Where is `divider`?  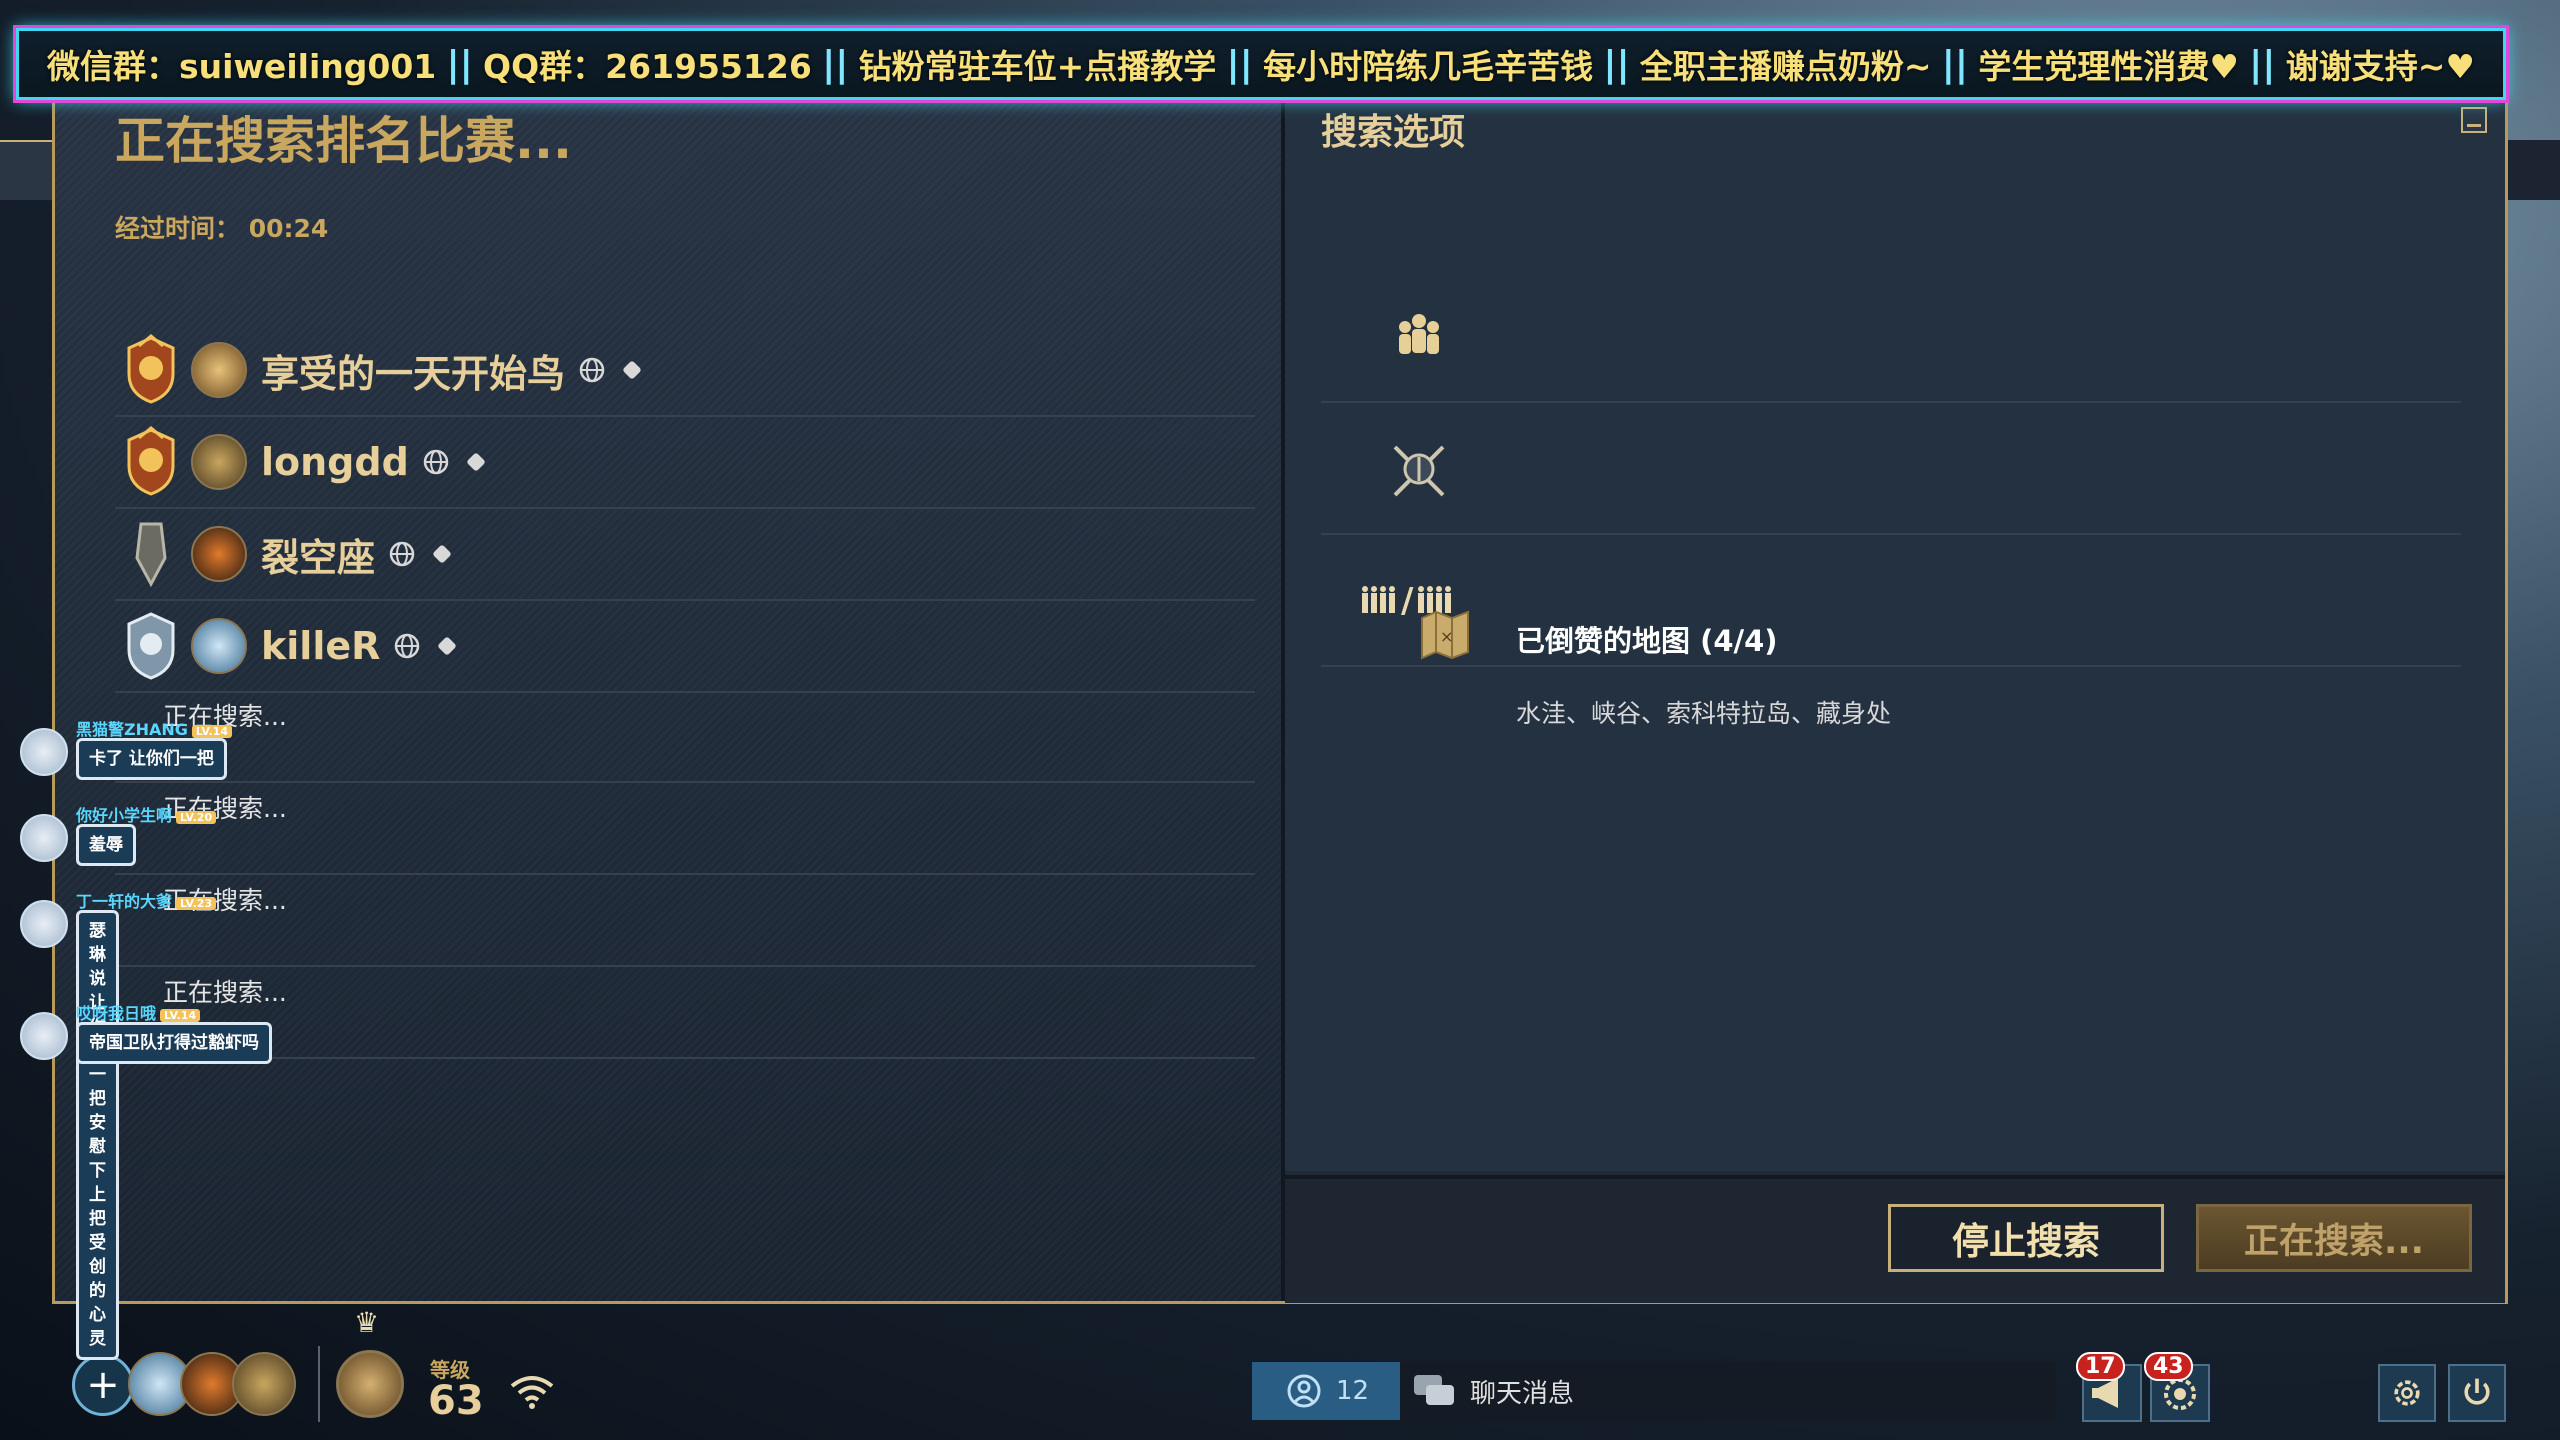
divider is located at coordinates (319, 1384).